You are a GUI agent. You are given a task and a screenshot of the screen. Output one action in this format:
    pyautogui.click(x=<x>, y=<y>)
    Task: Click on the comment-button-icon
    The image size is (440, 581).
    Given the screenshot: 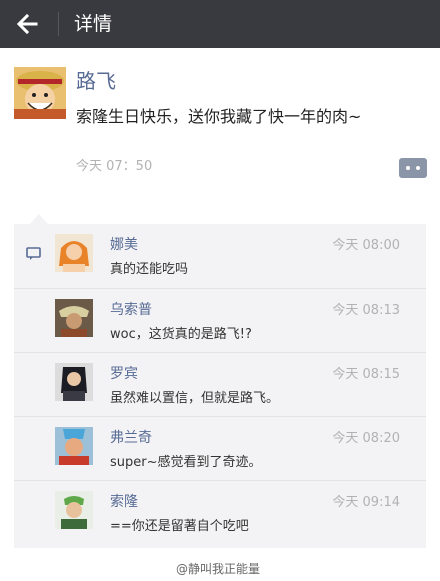 What is the action you would take?
    pyautogui.click(x=413, y=168)
    